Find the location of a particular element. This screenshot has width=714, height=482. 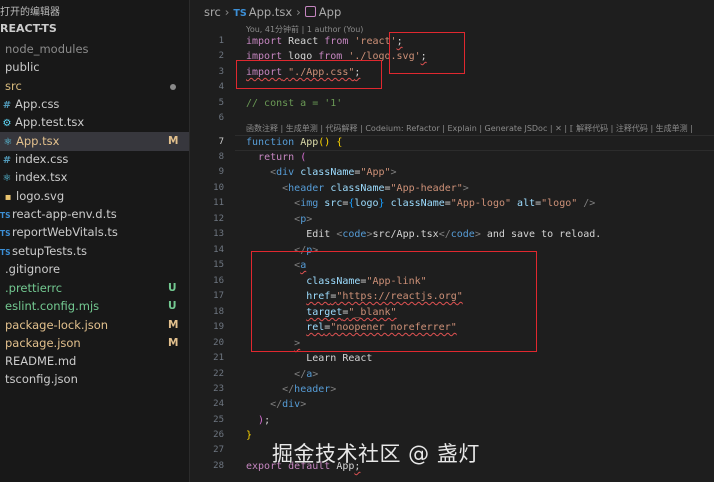

file-tree-item: ⚛ index.tsx is located at coordinates (94, 177).